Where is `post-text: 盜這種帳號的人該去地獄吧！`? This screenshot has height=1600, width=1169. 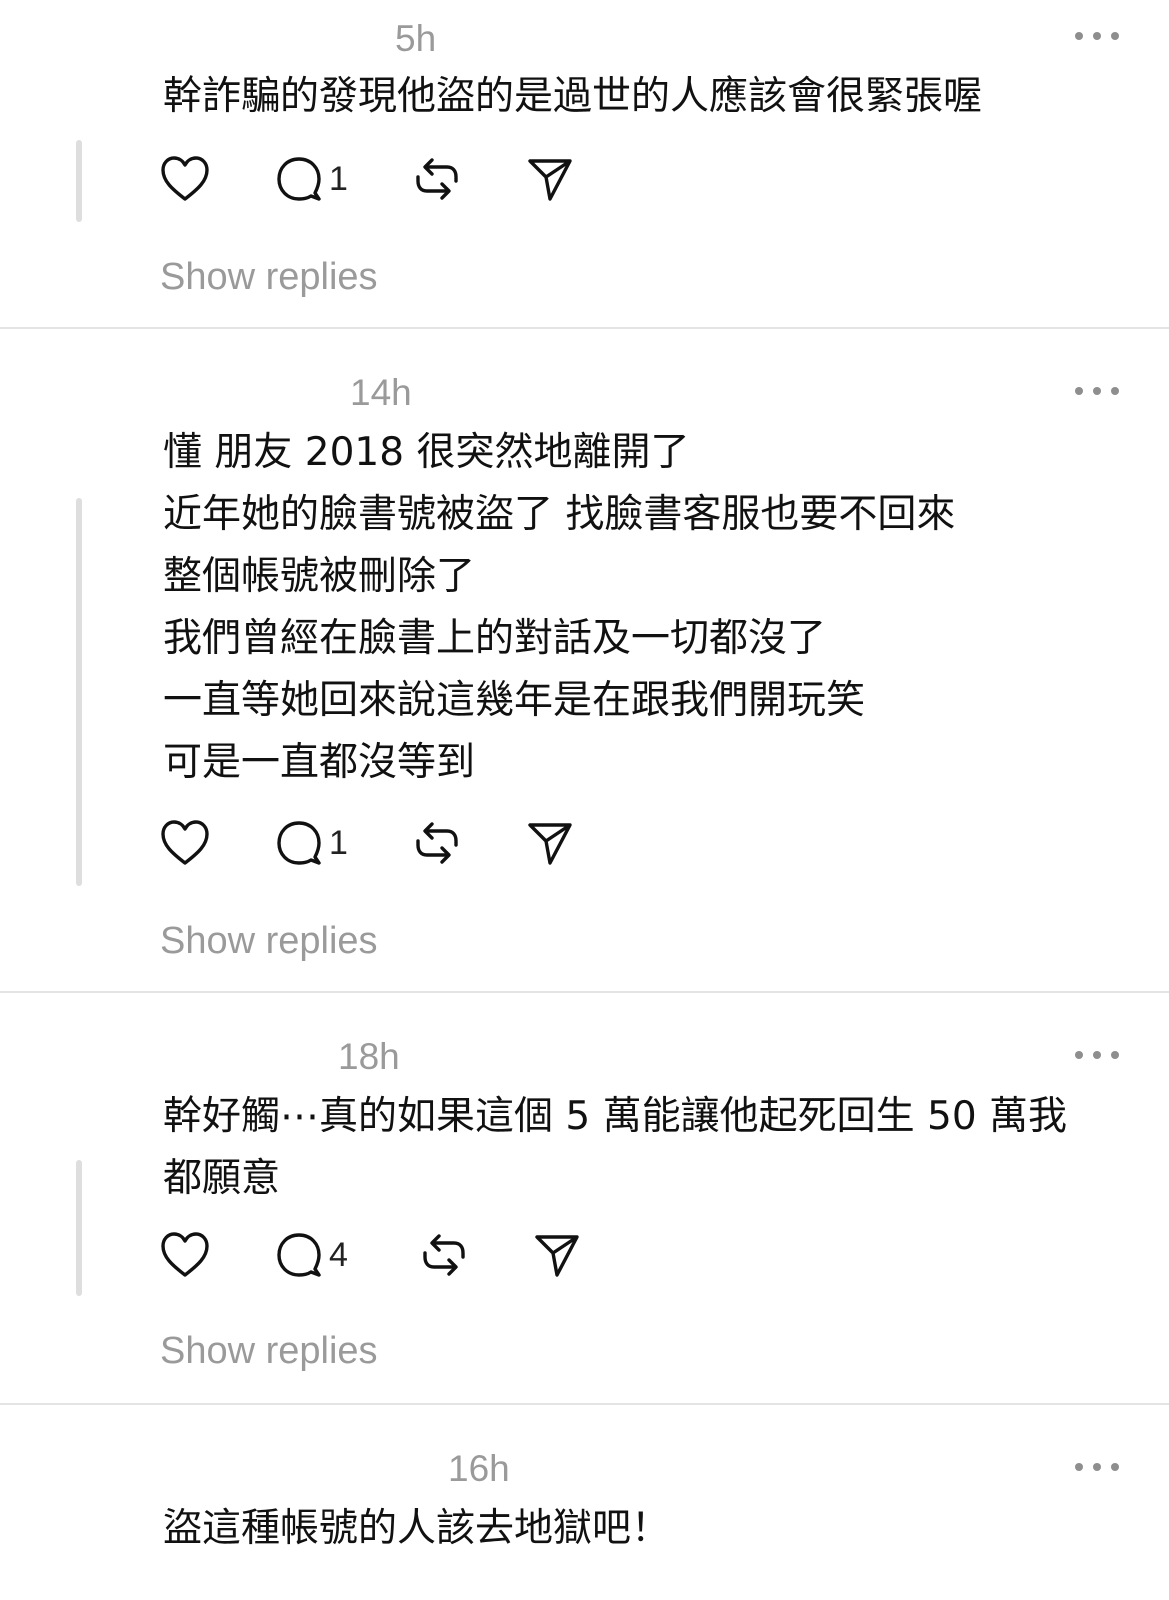
post-text: 盜這種帳號的人該去地獄吧！ is located at coordinates (417, 1528).